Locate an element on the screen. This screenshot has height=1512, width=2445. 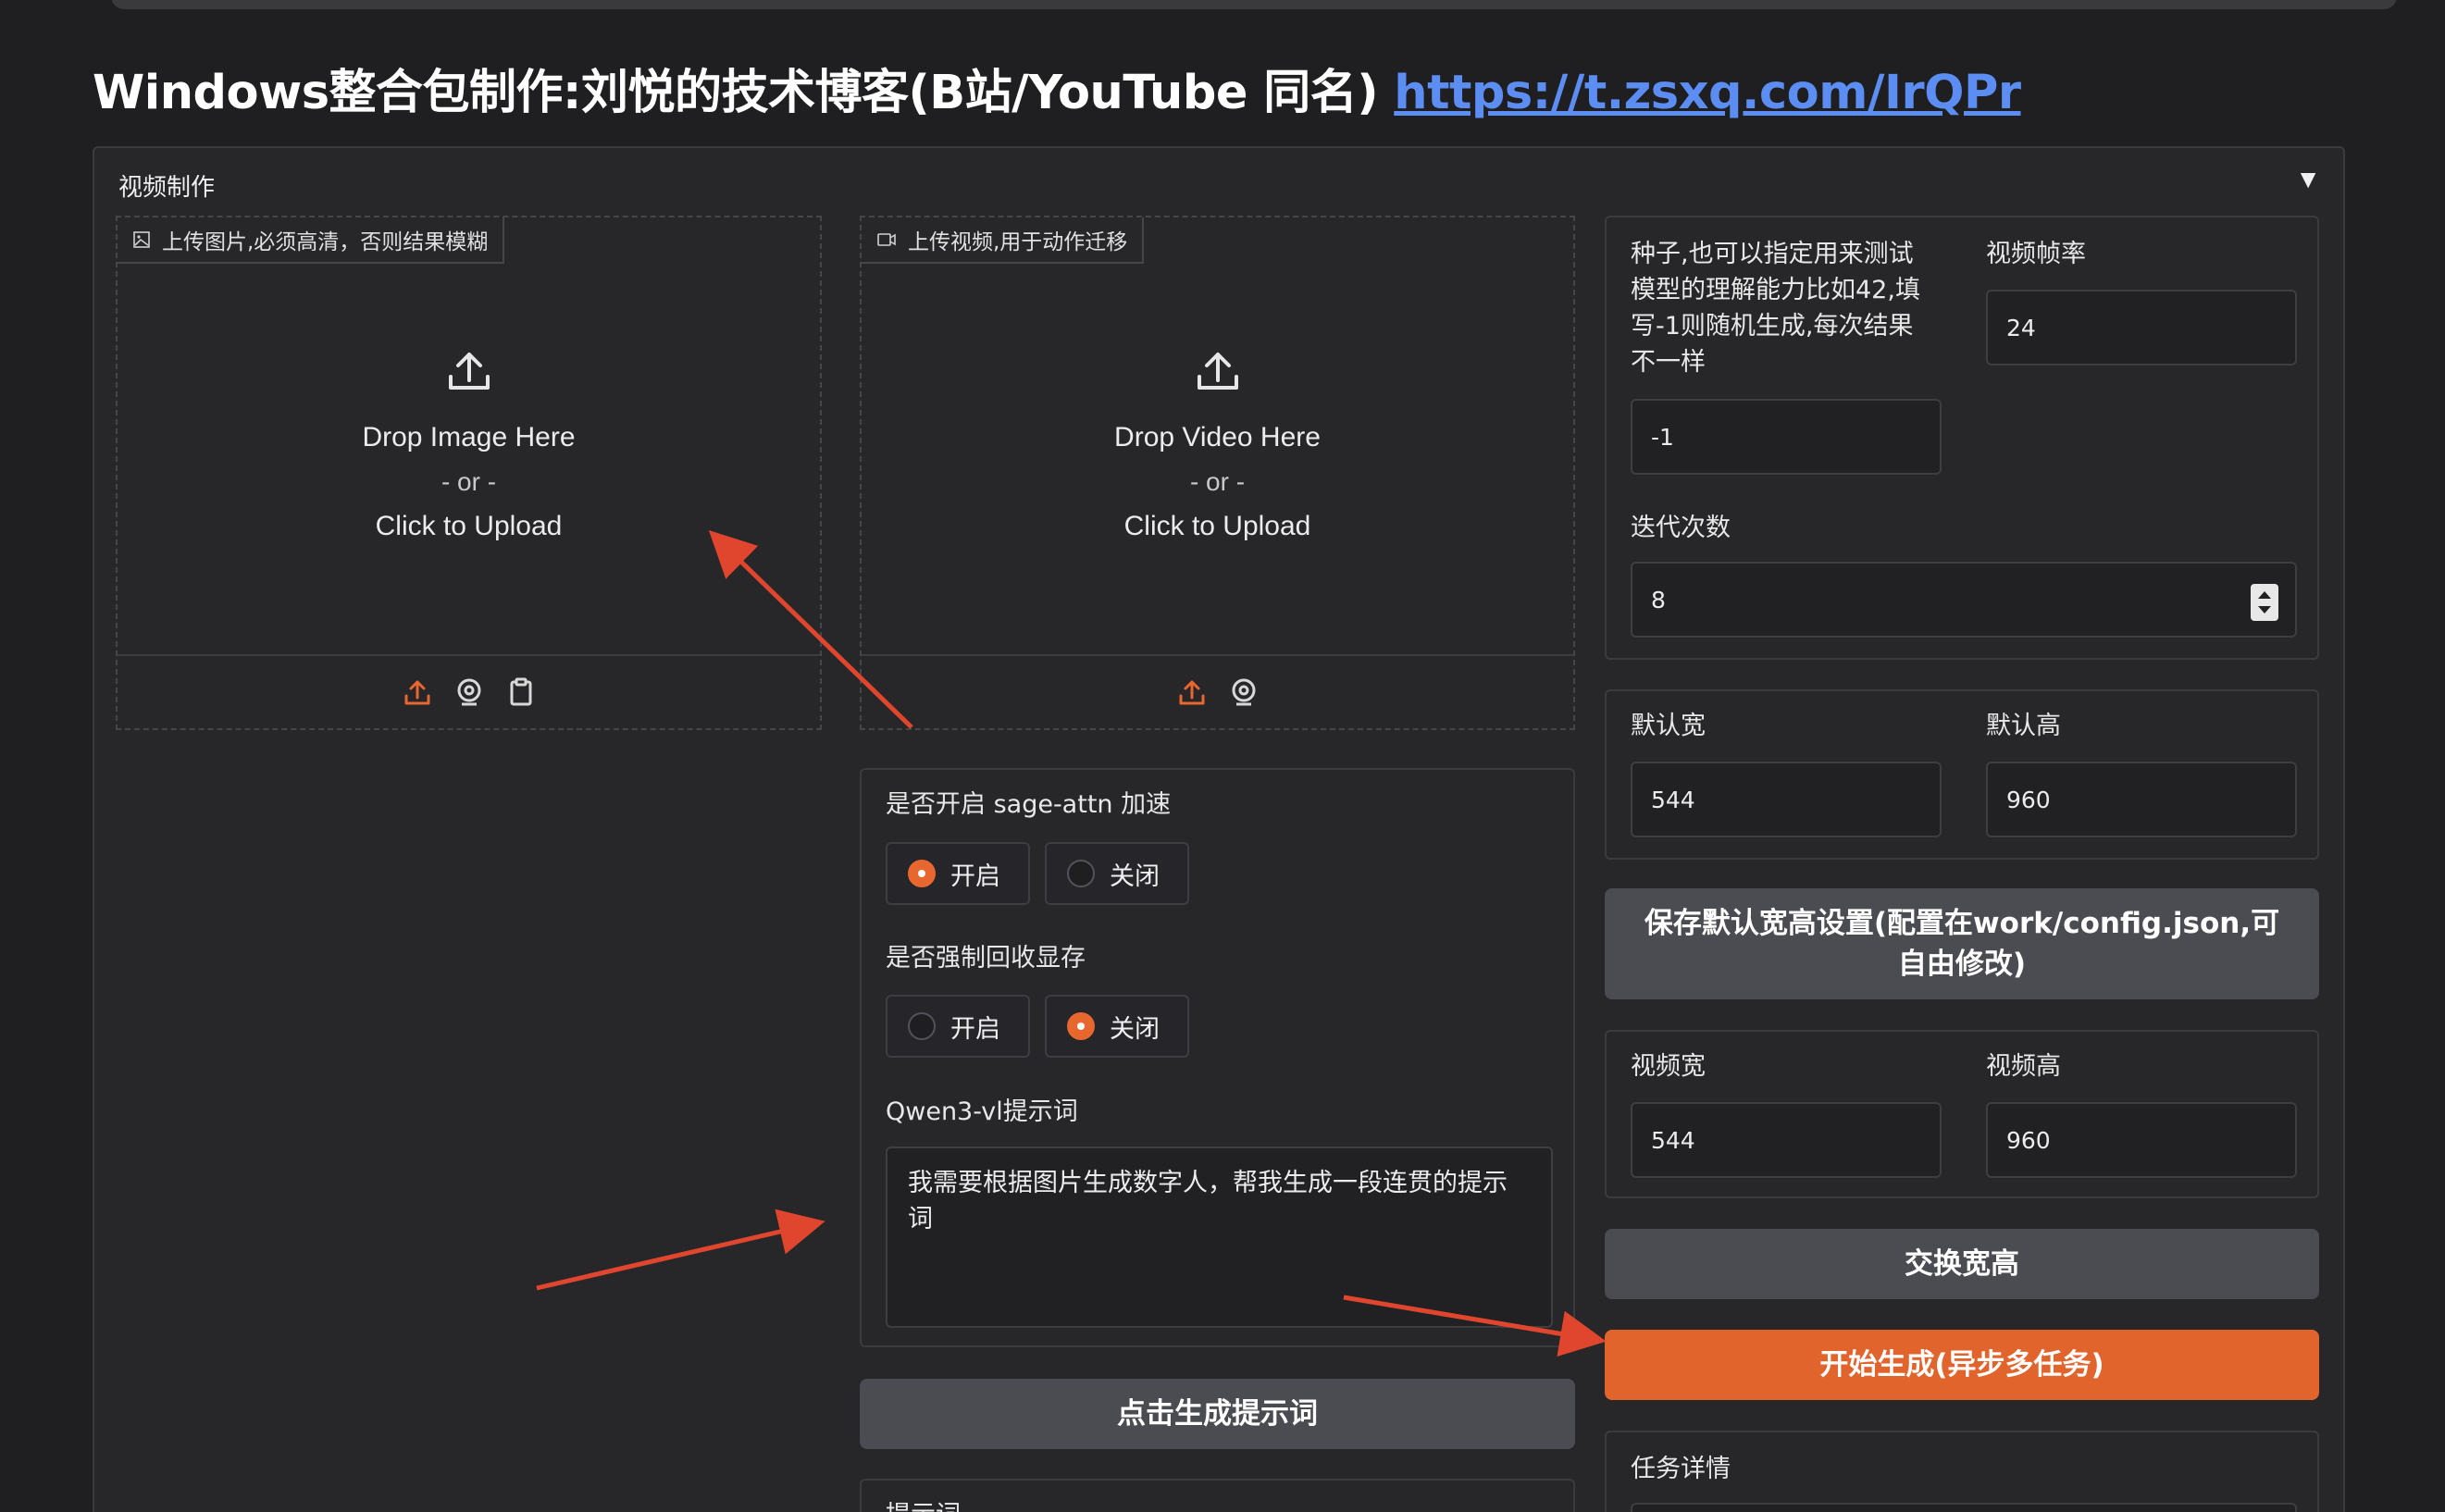
seed-input: -1 is located at coordinates (1787, 437).